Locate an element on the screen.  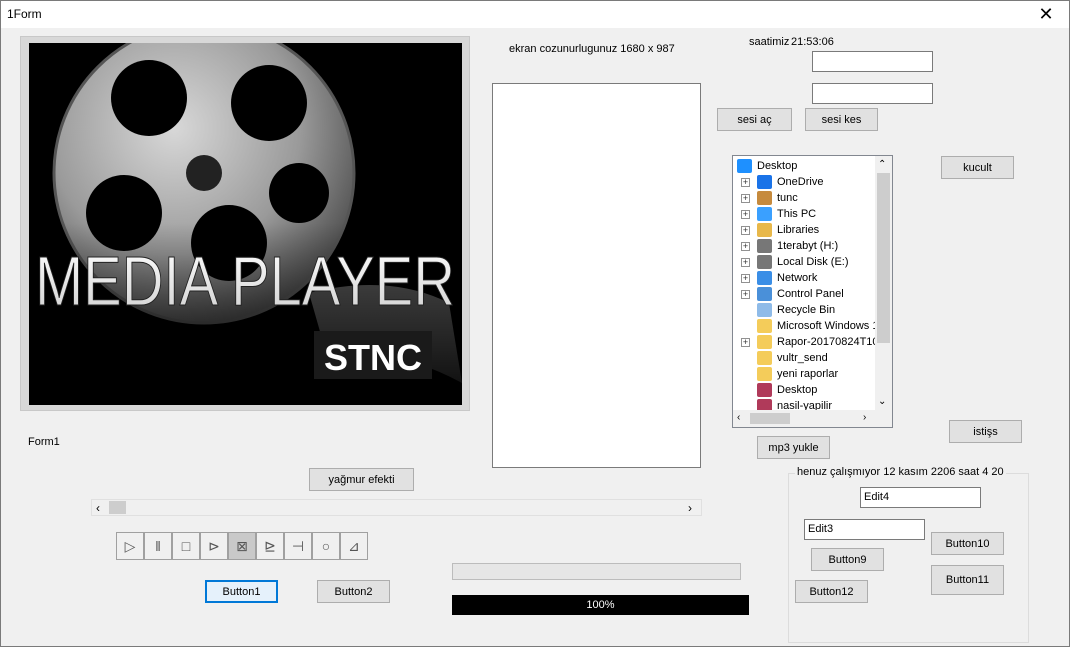
window-title: 1Form is located at coordinates (24, 14).